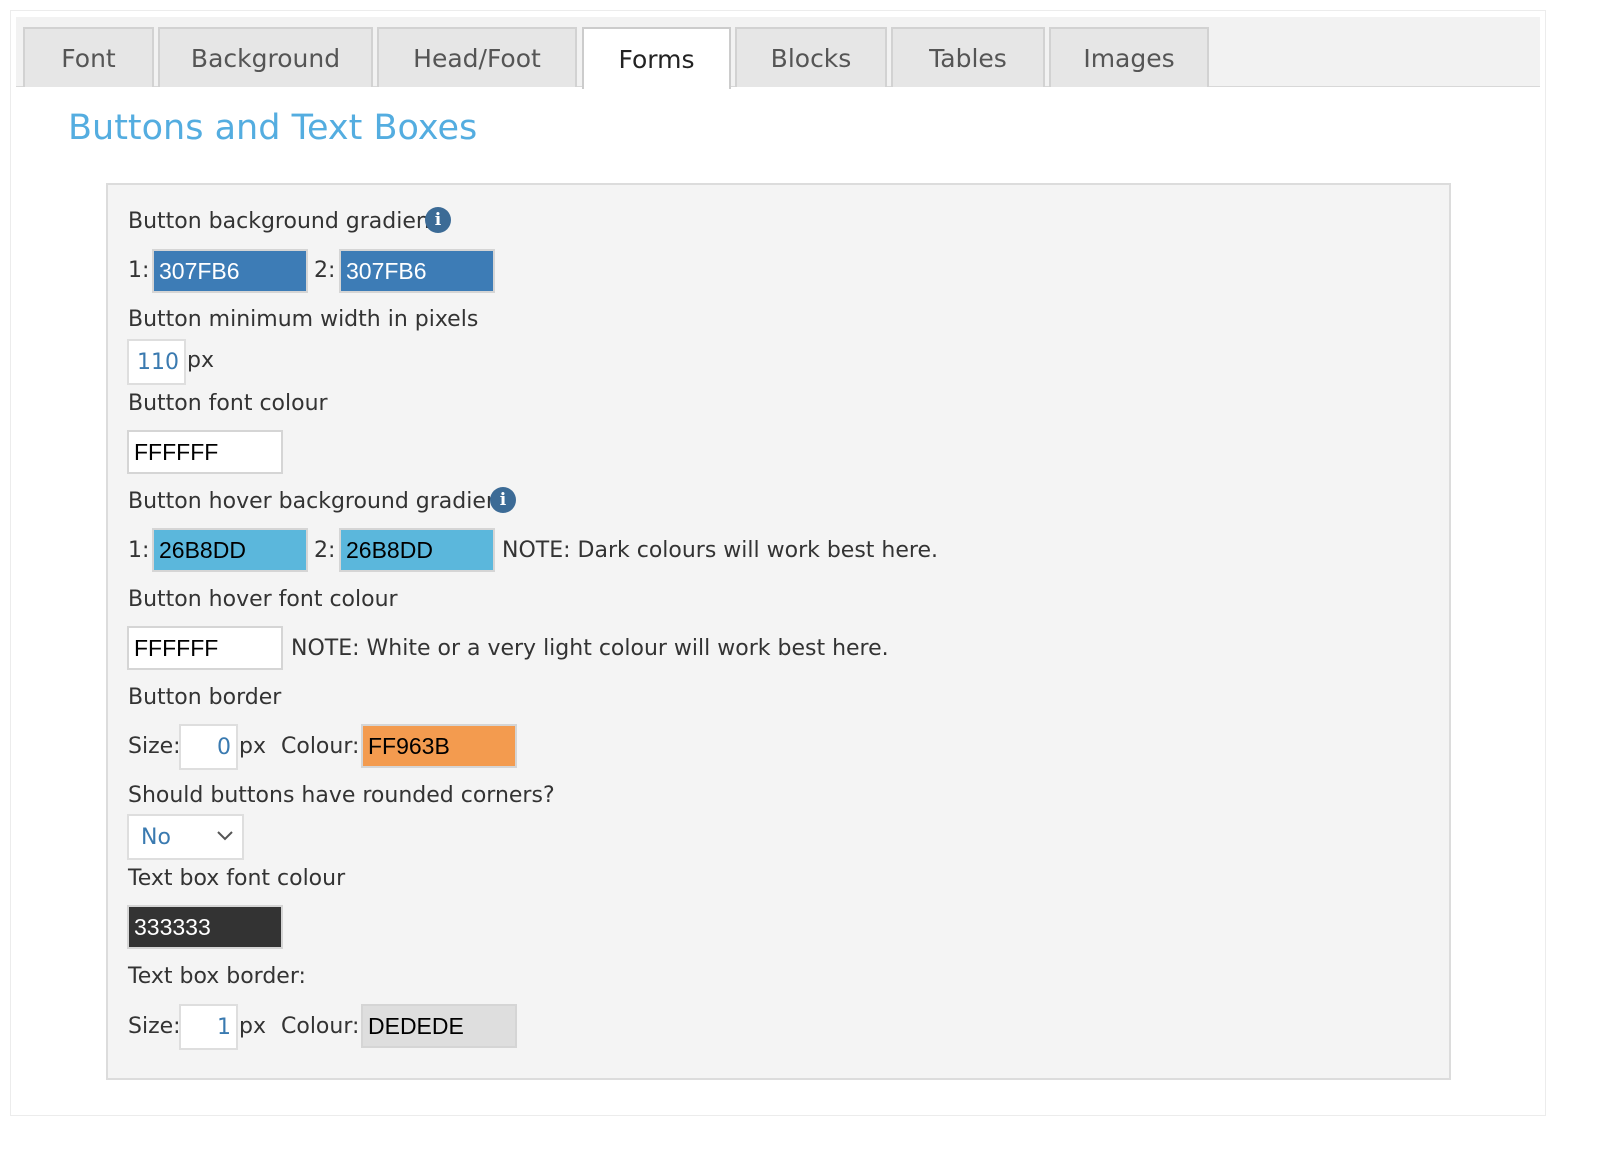  I want to click on btn-font-colour-label: Button font colour, so click(228, 403).